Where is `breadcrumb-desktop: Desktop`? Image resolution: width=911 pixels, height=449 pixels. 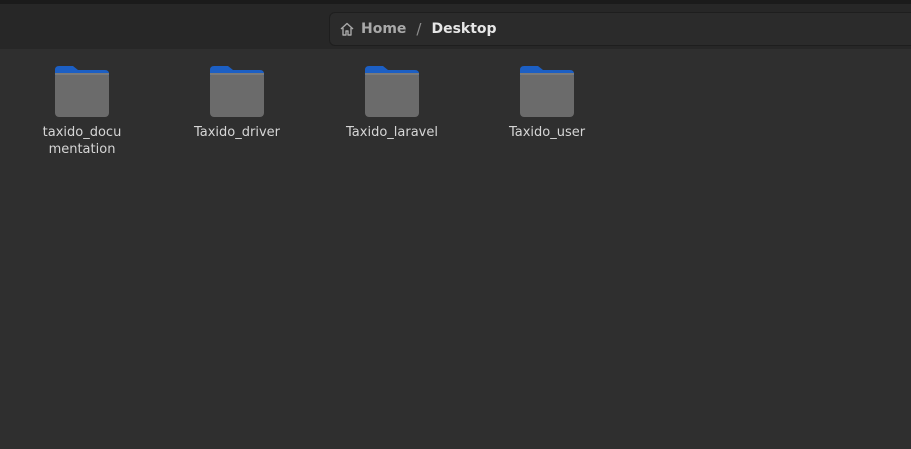 breadcrumb-desktop: Desktop is located at coordinates (463, 29).